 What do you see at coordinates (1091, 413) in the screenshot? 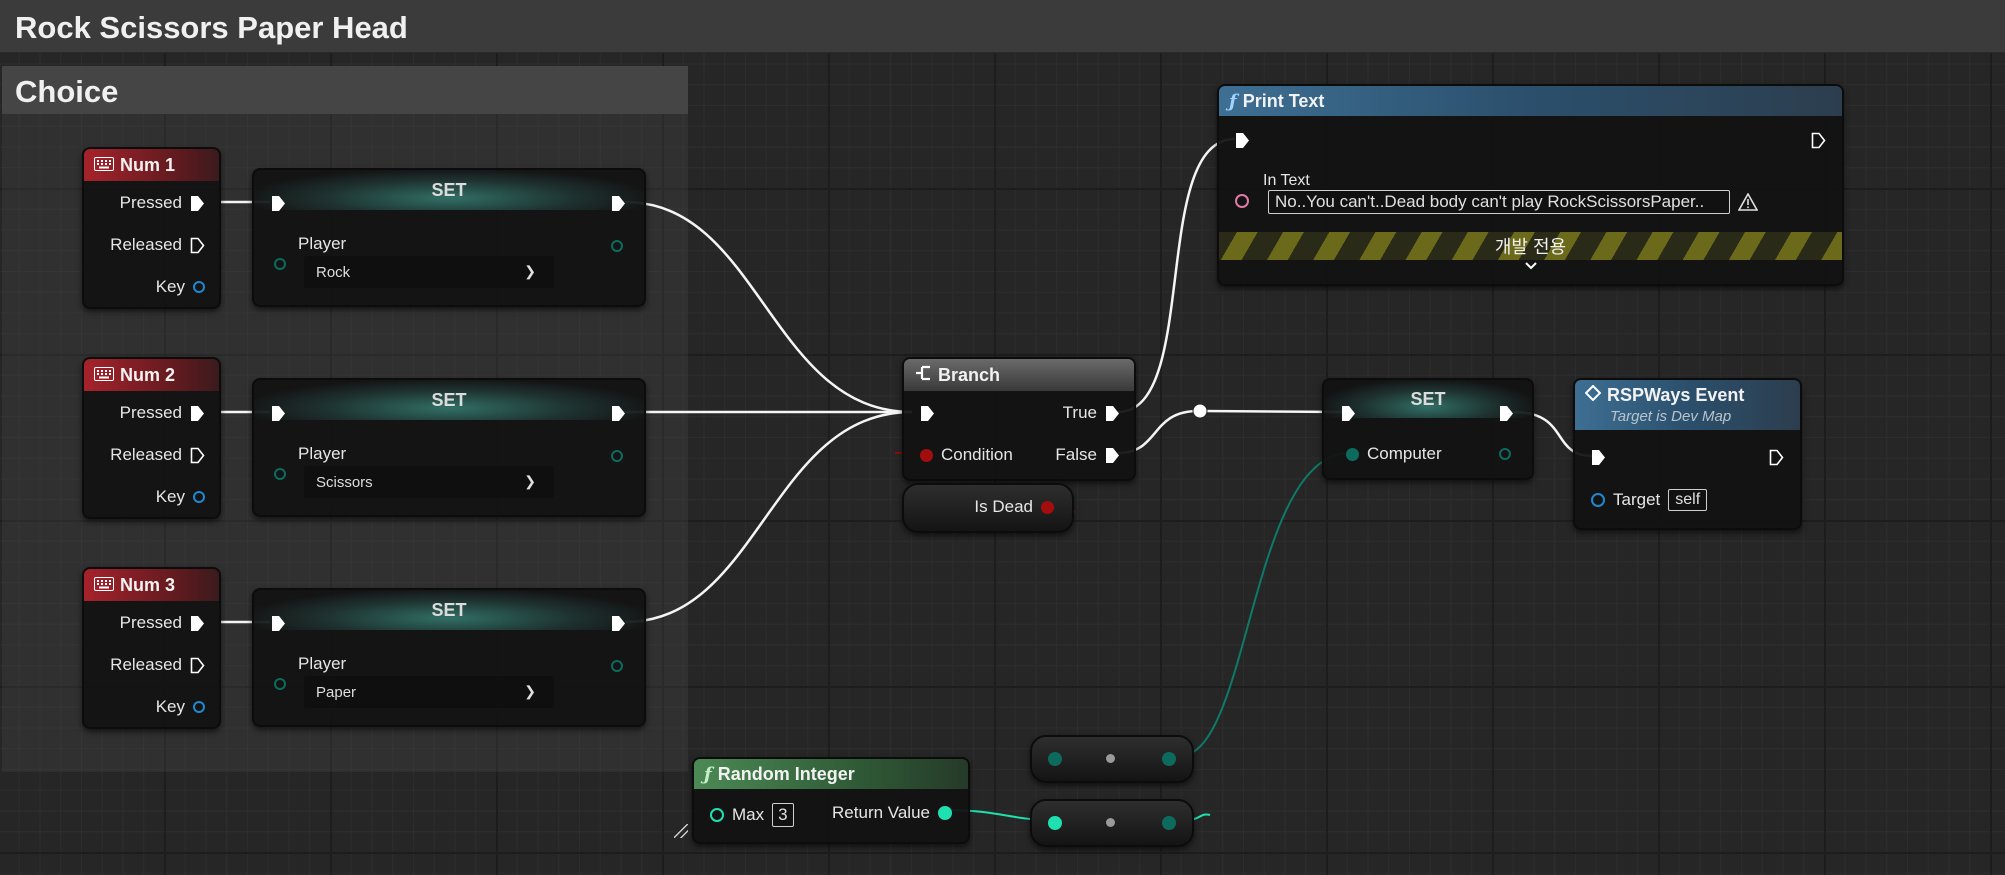
I see `true-pin: True` at bounding box center [1091, 413].